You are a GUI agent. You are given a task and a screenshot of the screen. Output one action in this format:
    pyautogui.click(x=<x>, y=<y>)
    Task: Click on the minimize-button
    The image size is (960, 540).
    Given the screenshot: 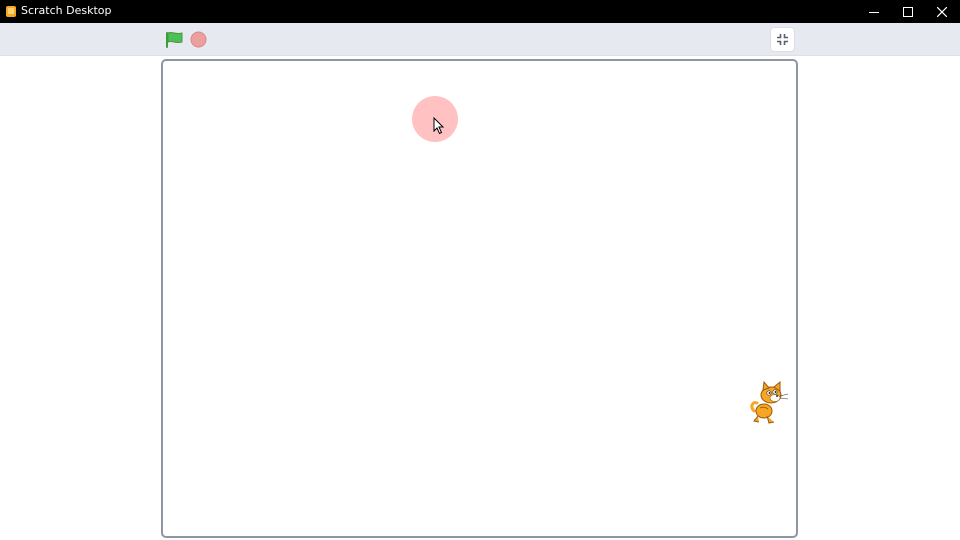 What is the action you would take?
    pyautogui.click(x=874, y=11)
    